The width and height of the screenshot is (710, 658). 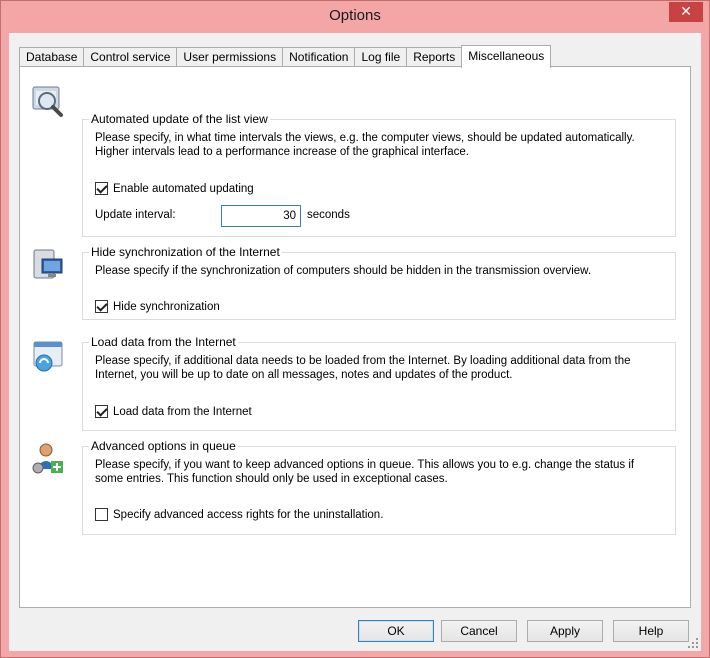 I want to click on checkbox-label: Enable automated updating, so click(x=183, y=188).